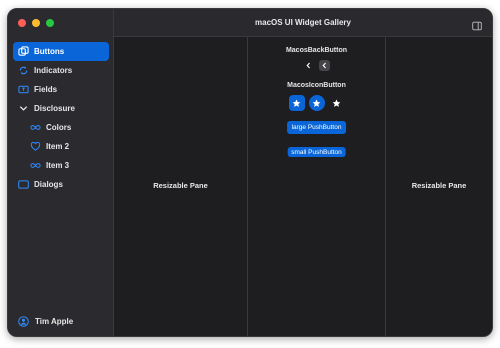  What do you see at coordinates (58, 165) in the screenshot?
I see `sidebar-item-label: Item 3` at bounding box center [58, 165].